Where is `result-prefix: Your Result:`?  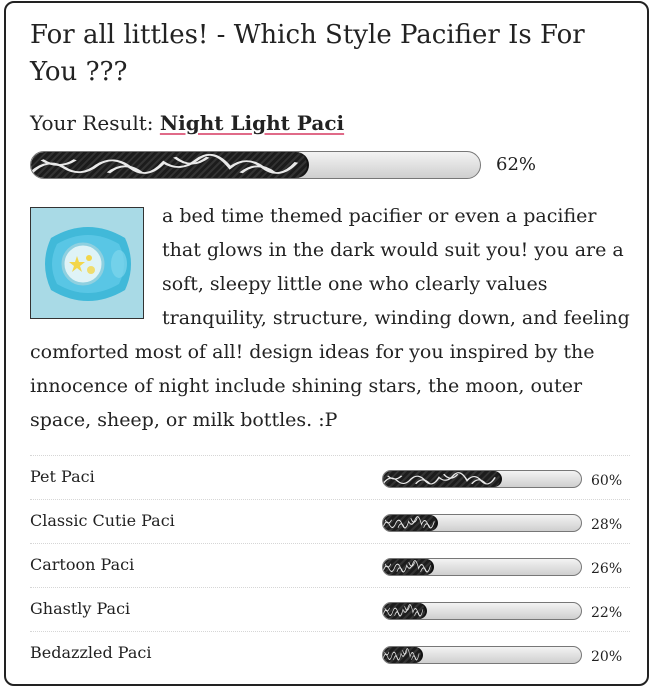 result-prefix: Your Result: is located at coordinates (95, 123).